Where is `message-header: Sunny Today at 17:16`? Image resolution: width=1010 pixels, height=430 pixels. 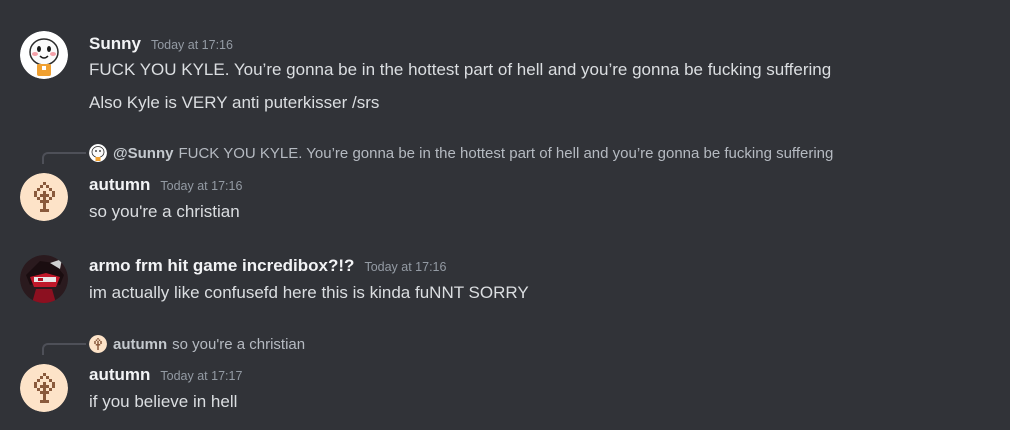 message-header: Sunny Today at 17:16 is located at coordinates (161, 44).